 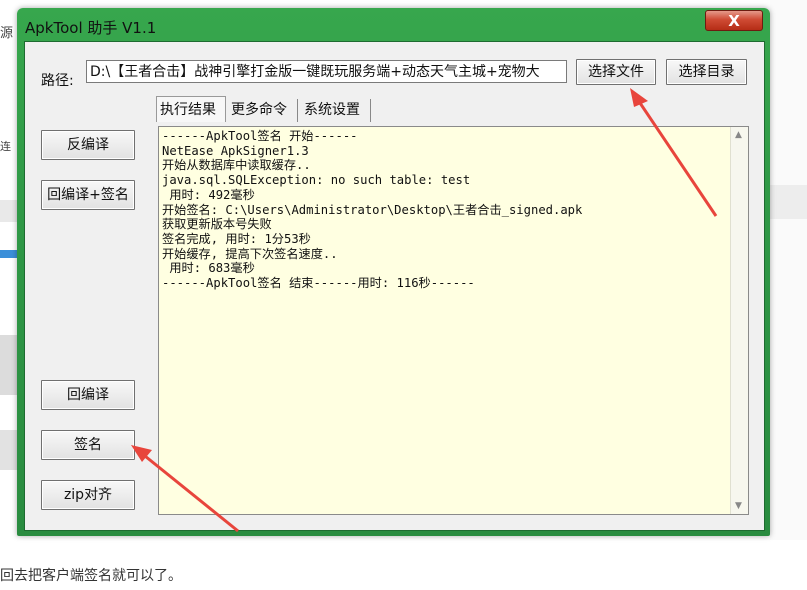 What do you see at coordinates (616, 72) in the screenshot?
I see `choose-file-button: 选择文件` at bounding box center [616, 72].